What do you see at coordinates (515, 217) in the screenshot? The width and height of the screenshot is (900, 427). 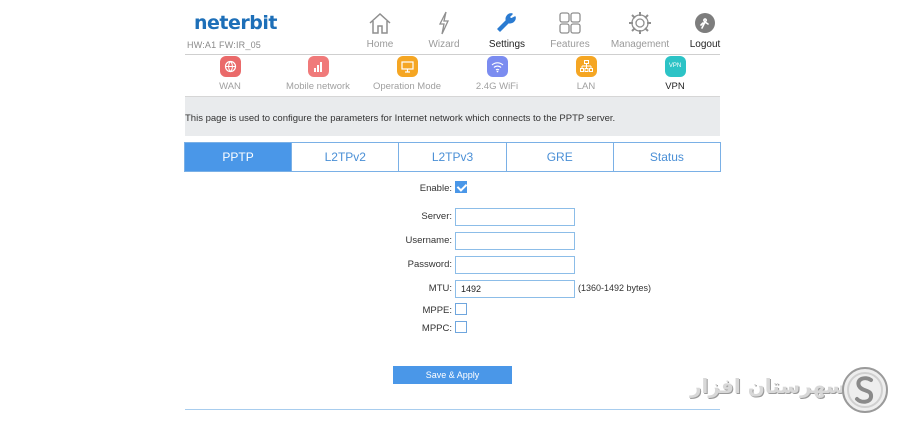 I see `server-input` at bounding box center [515, 217].